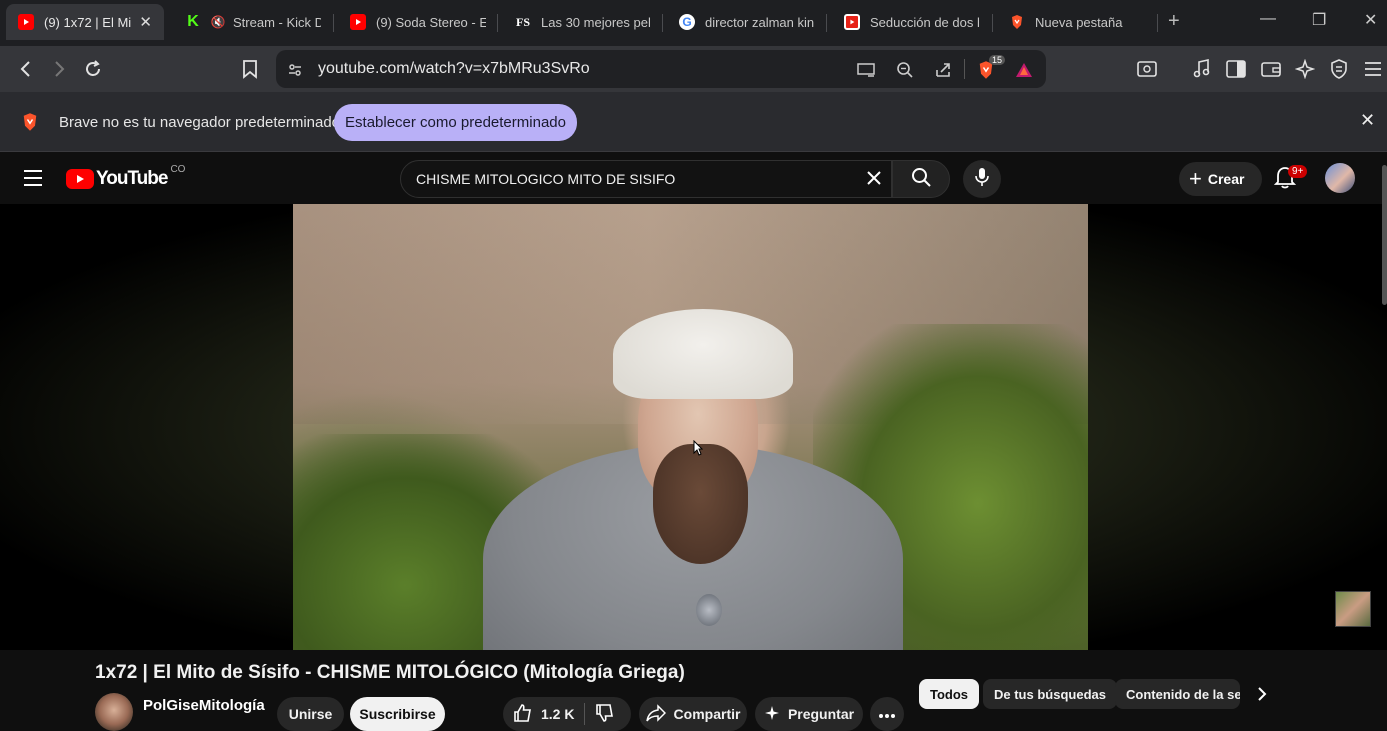 The width and height of the screenshot is (1387, 731). What do you see at coordinates (605, 714) in the screenshot?
I see `dislike-icon` at bounding box center [605, 714].